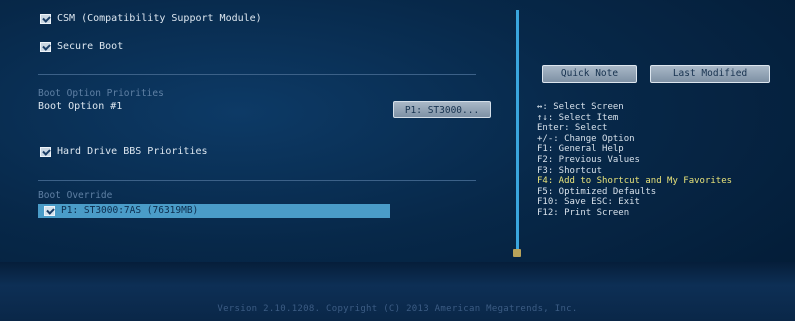  I want to click on help-line: ↑↓: Select Item, so click(578, 117).